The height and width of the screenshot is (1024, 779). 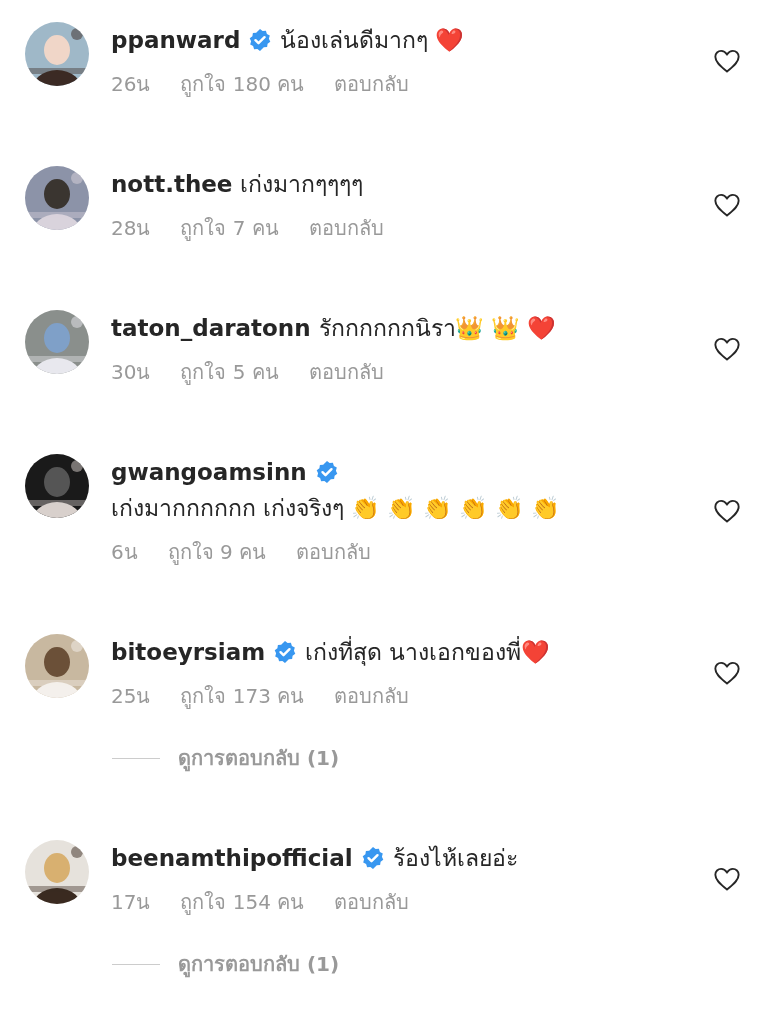 I want to click on likes-count-link: ถูกใจ 9 คน, so click(x=217, y=552).